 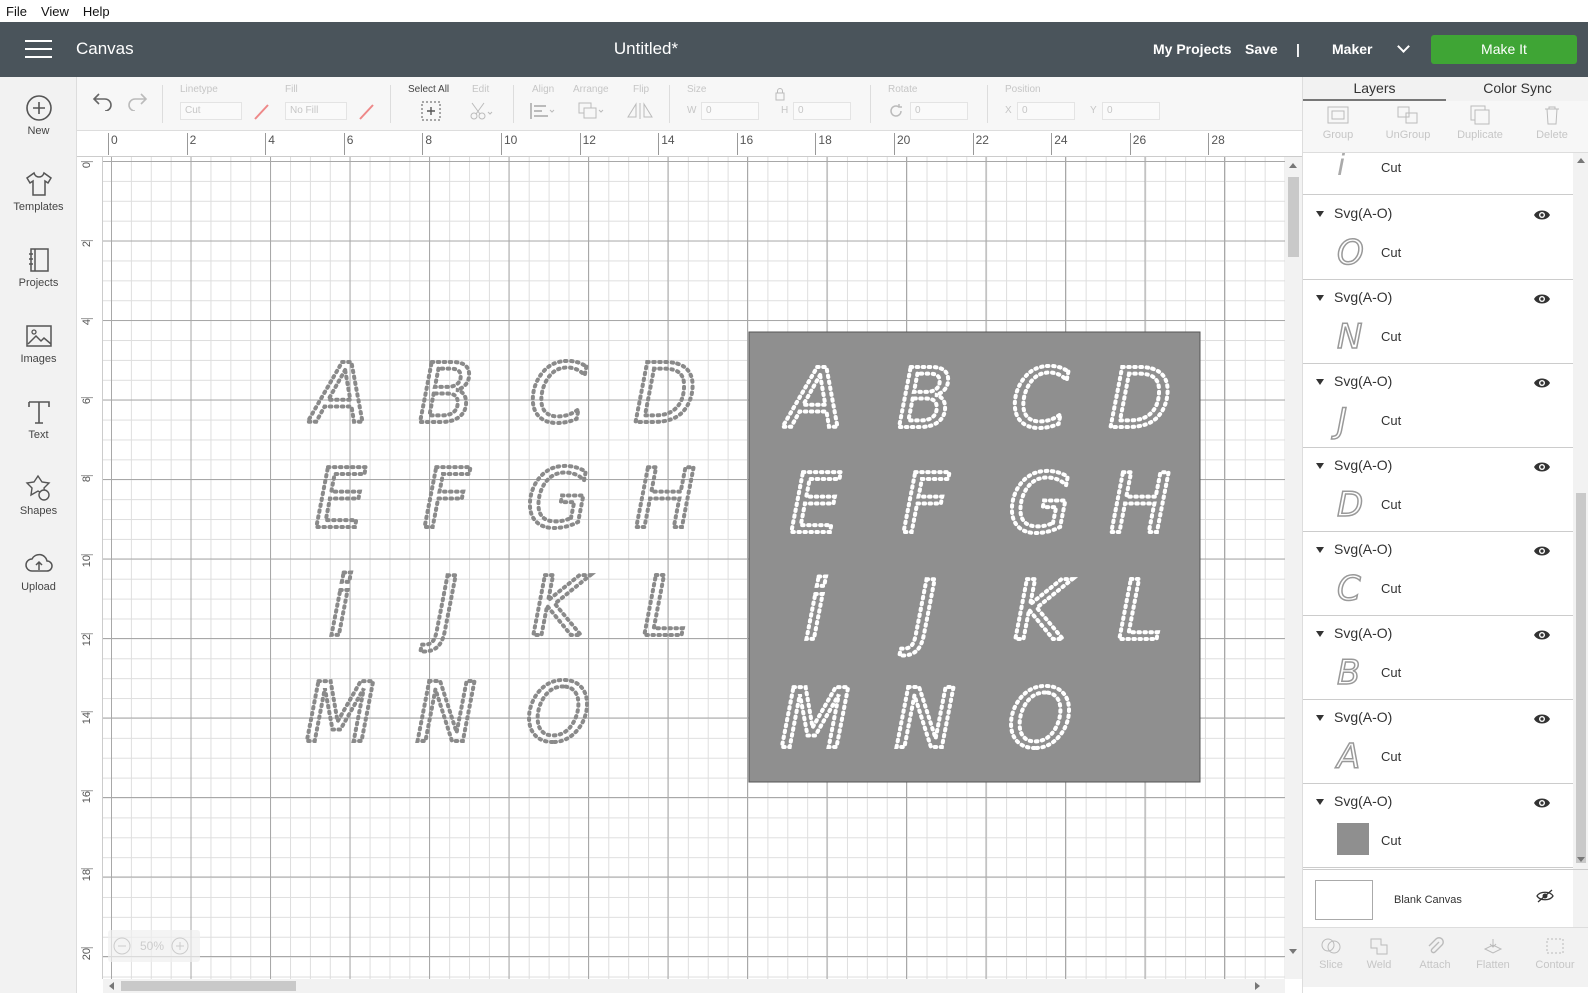 What do you see at coordinates (439, 607) in the screenshot?
I see `rhinestone-letter: J` at bounding box center [439, 607].